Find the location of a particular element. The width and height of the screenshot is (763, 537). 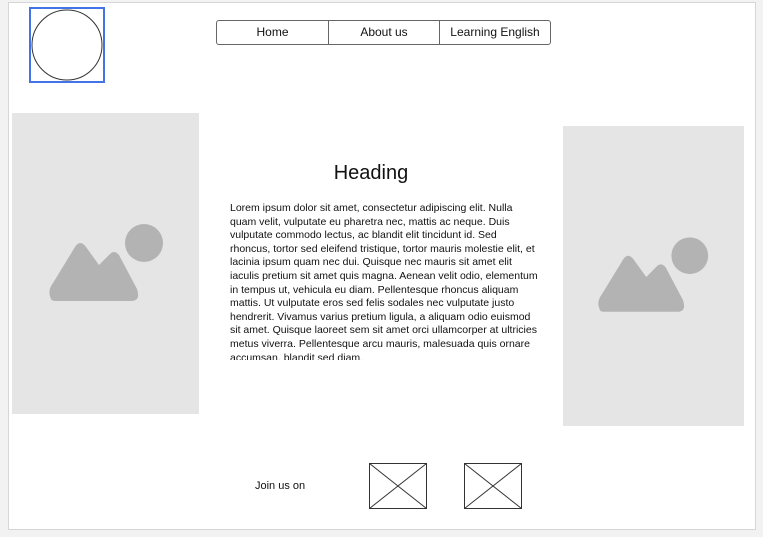

nav-learning-english-link: Learning English is located at coordinates (494, 32).